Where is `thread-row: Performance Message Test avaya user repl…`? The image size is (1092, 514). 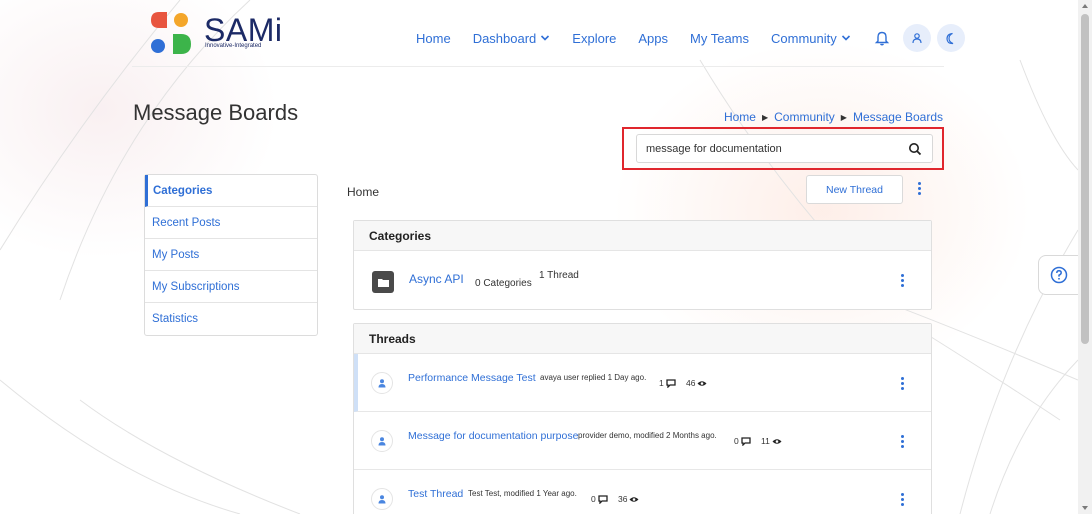
thread-row: Performance Message Test avaya user repl… is located at coordinates (642, 383).